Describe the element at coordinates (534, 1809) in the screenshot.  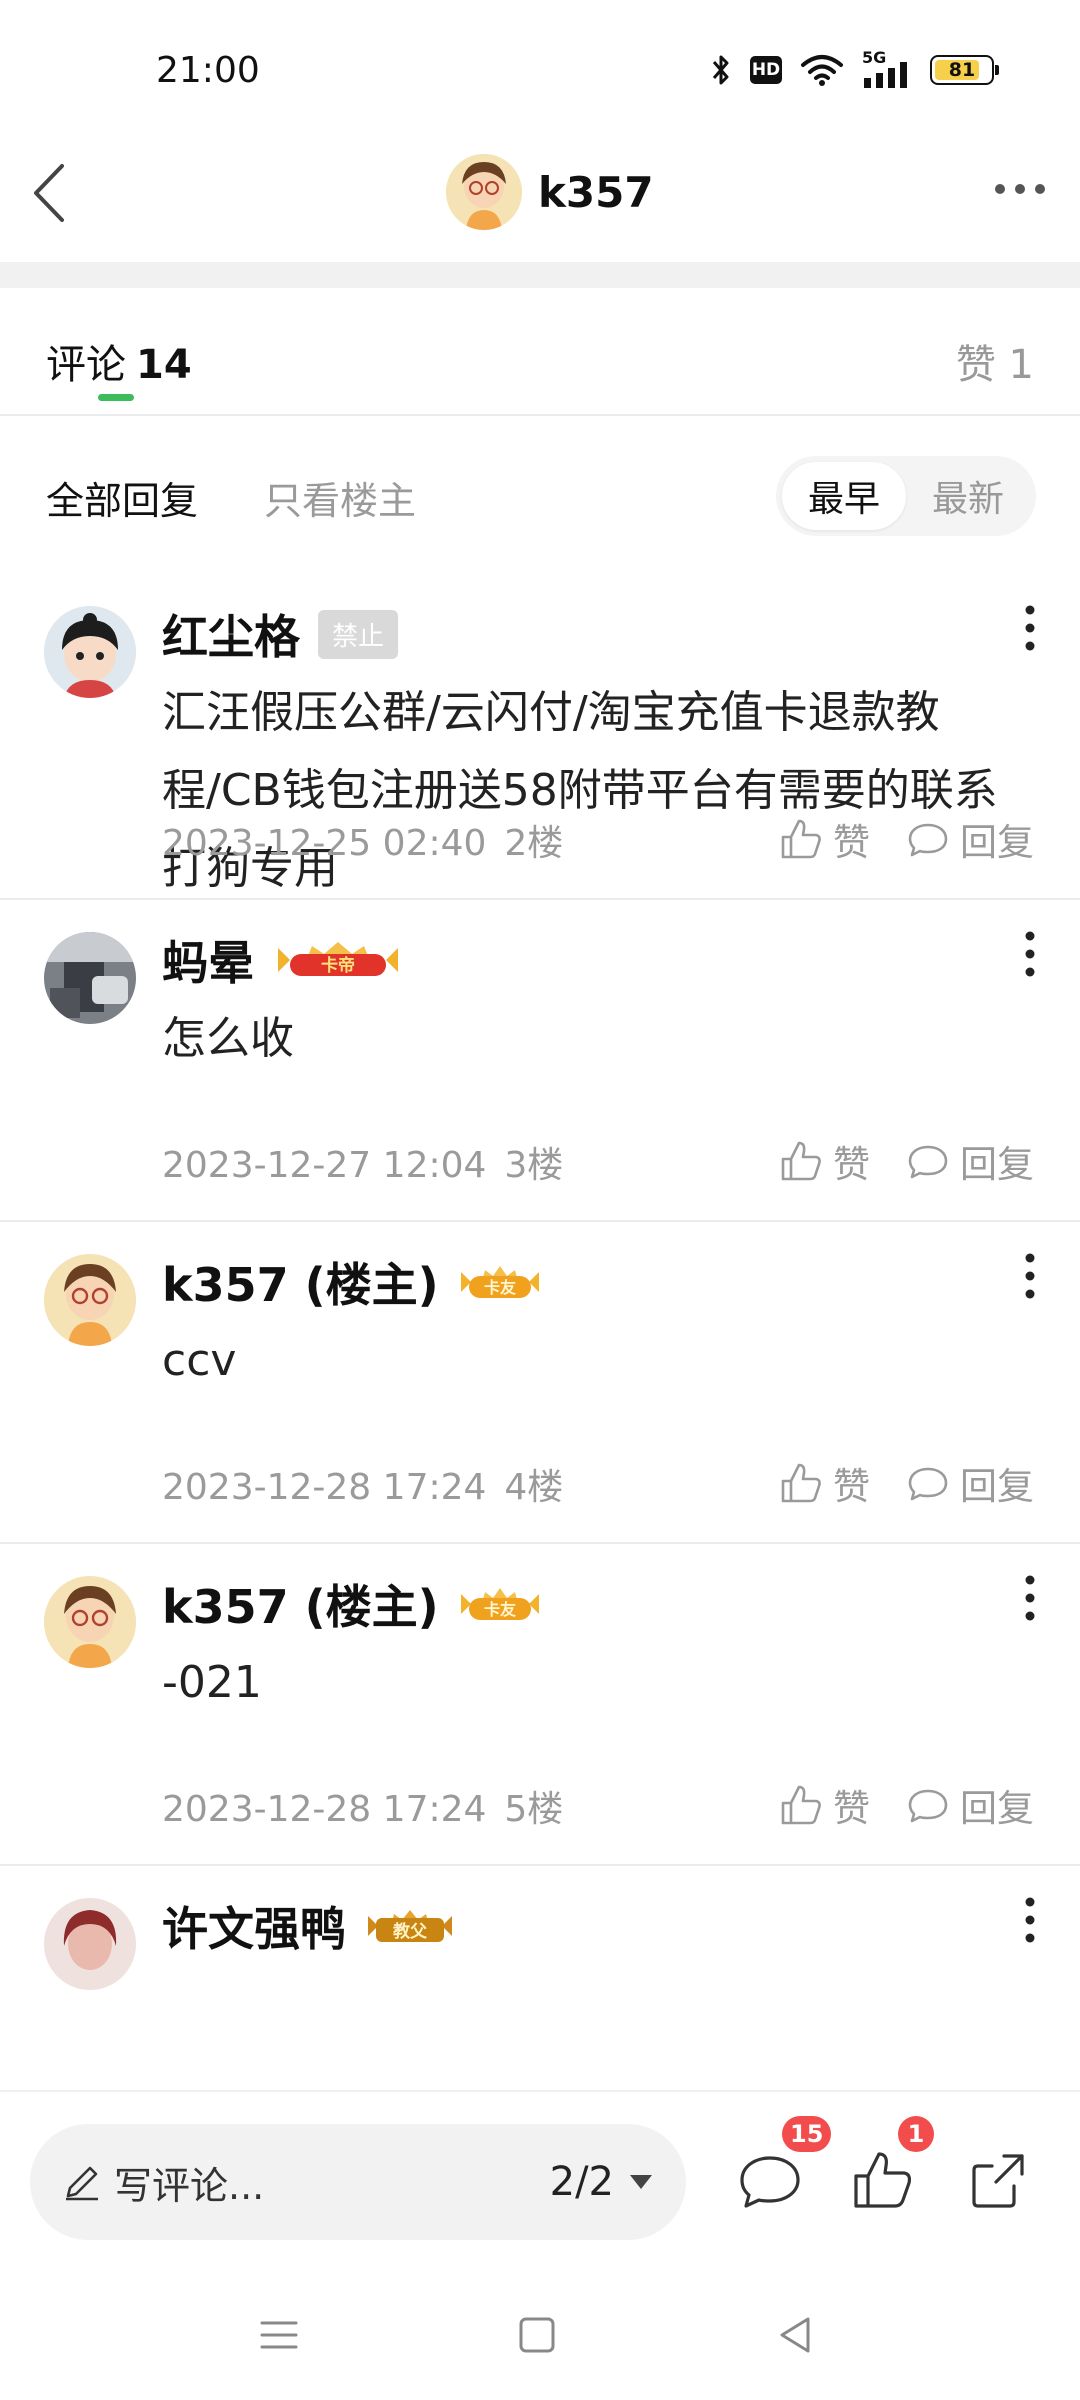
I see `comment-floor: 5楼` at that location.